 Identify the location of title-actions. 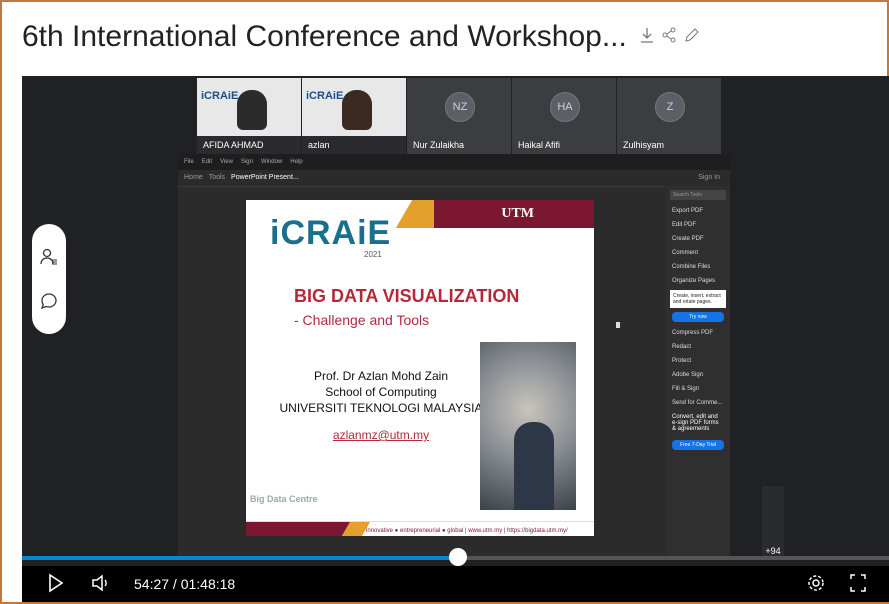
(669, 37).